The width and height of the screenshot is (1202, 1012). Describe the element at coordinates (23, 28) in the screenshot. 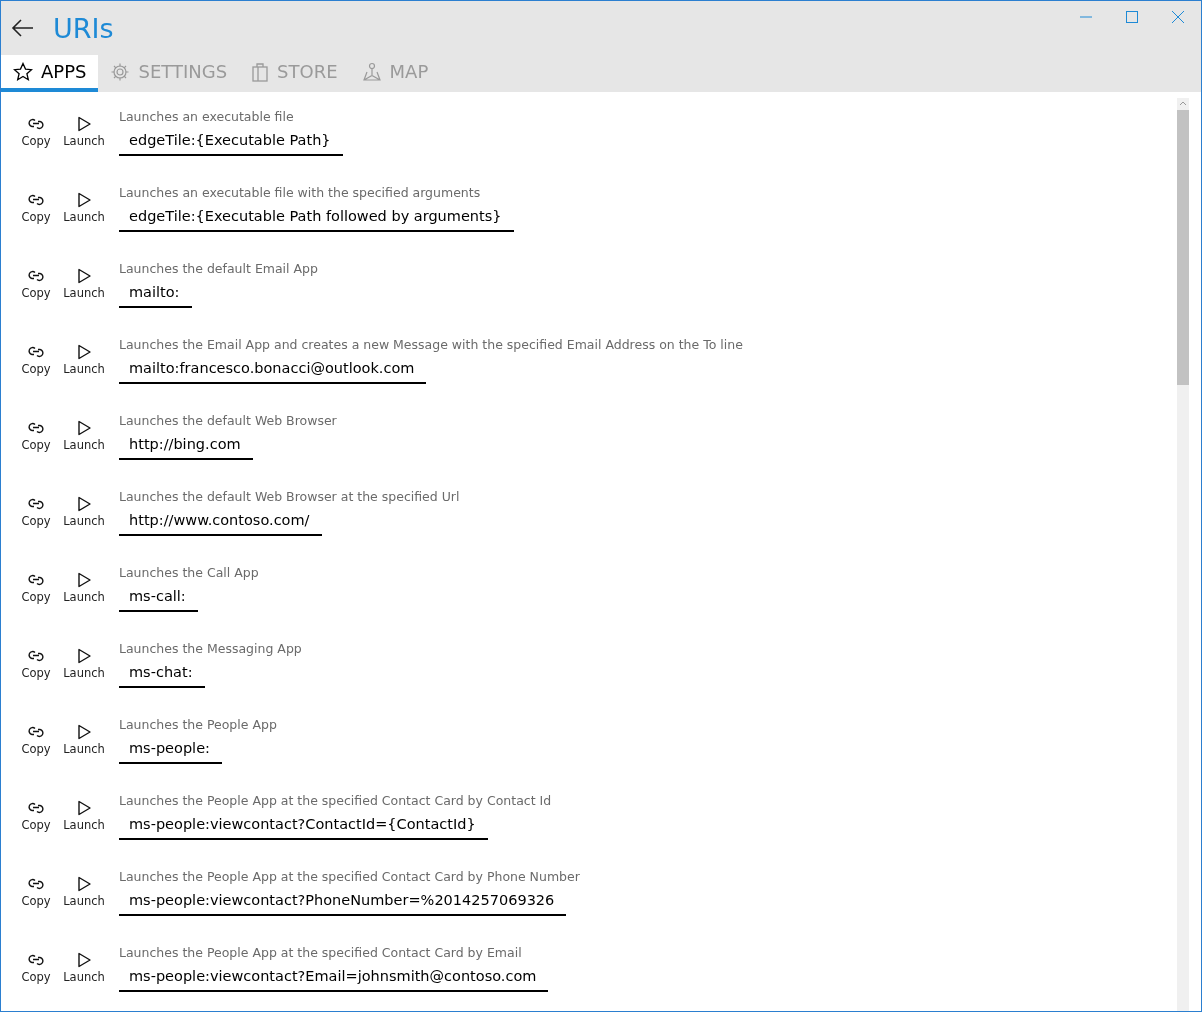

I see `back-arrow-icon` at that location.